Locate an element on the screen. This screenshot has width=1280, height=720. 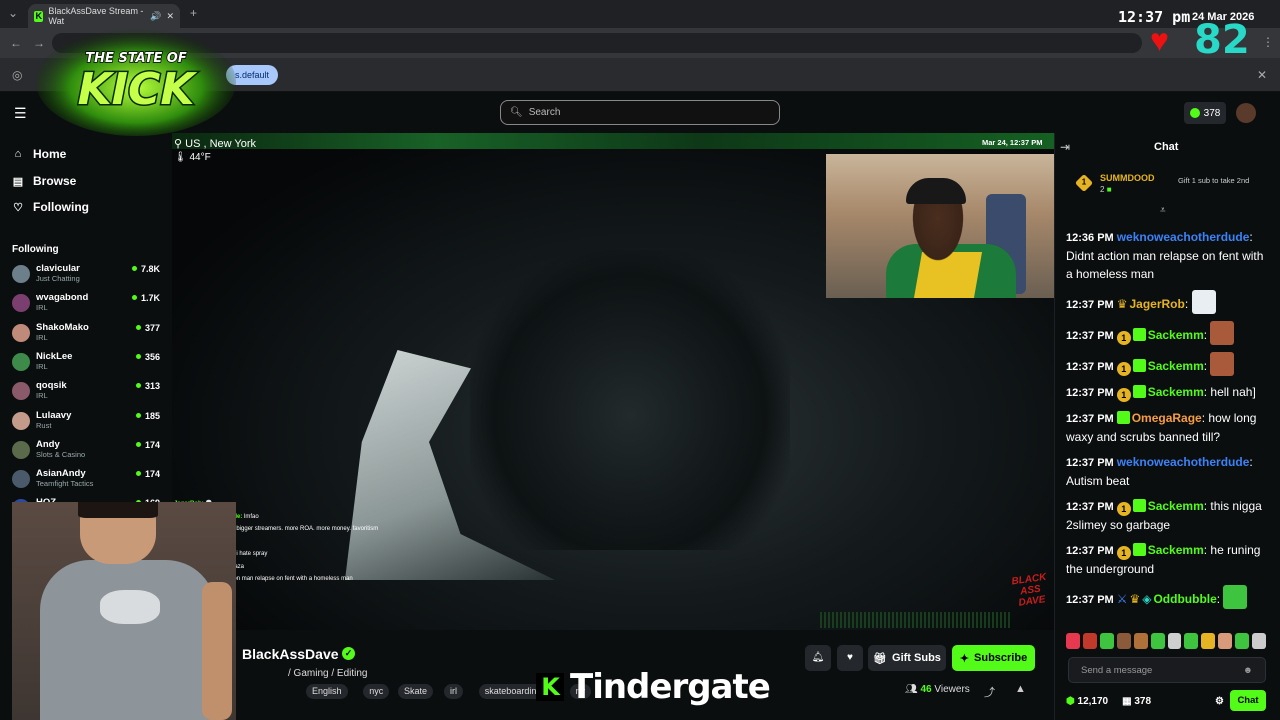
home-icon: ⌂ is located at coordinates (18, 154).